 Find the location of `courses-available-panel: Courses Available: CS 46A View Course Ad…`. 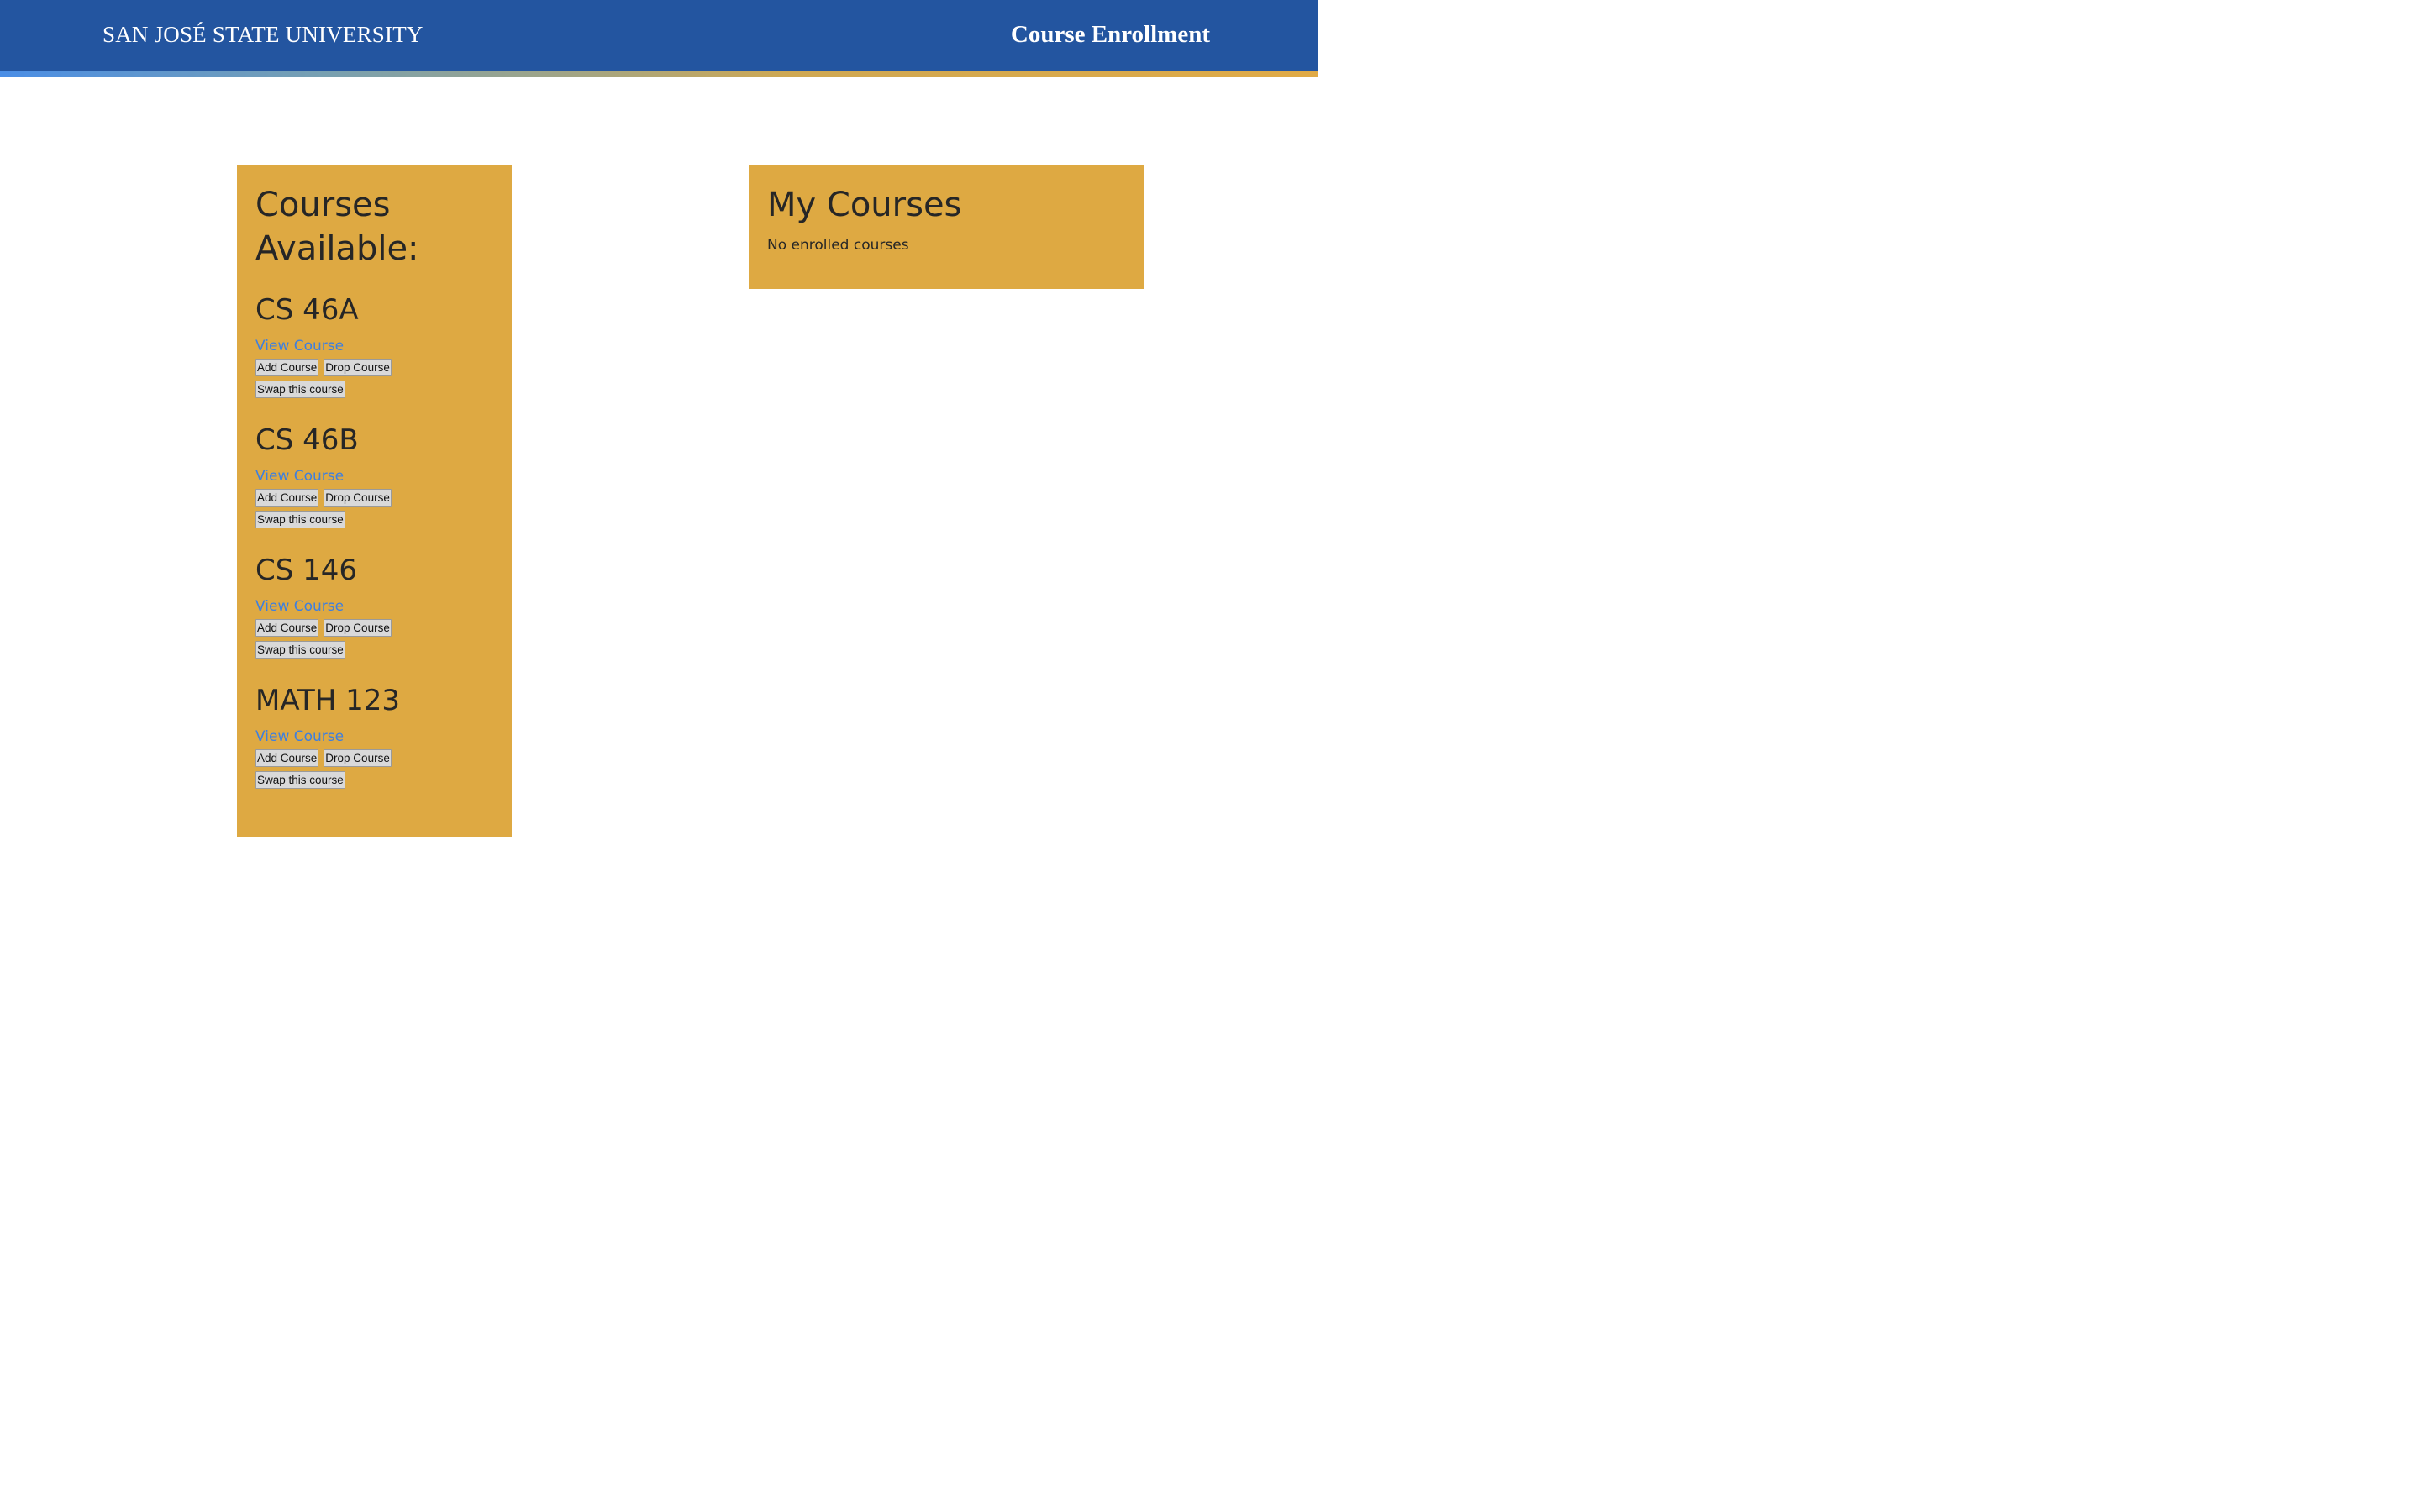

courses-available-panel: Courses Available: CS 46A View Course Ad… is located at coordinates (374, 501).